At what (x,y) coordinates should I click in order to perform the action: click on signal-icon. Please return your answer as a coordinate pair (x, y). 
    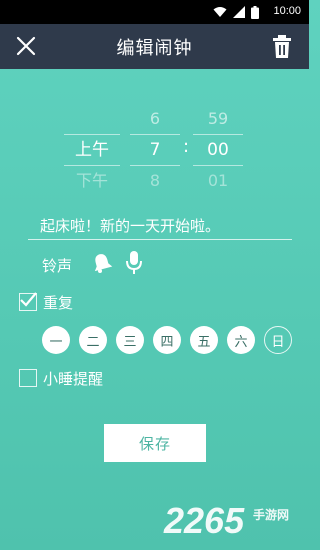
    Looking at the image, I should click on (239, 12).